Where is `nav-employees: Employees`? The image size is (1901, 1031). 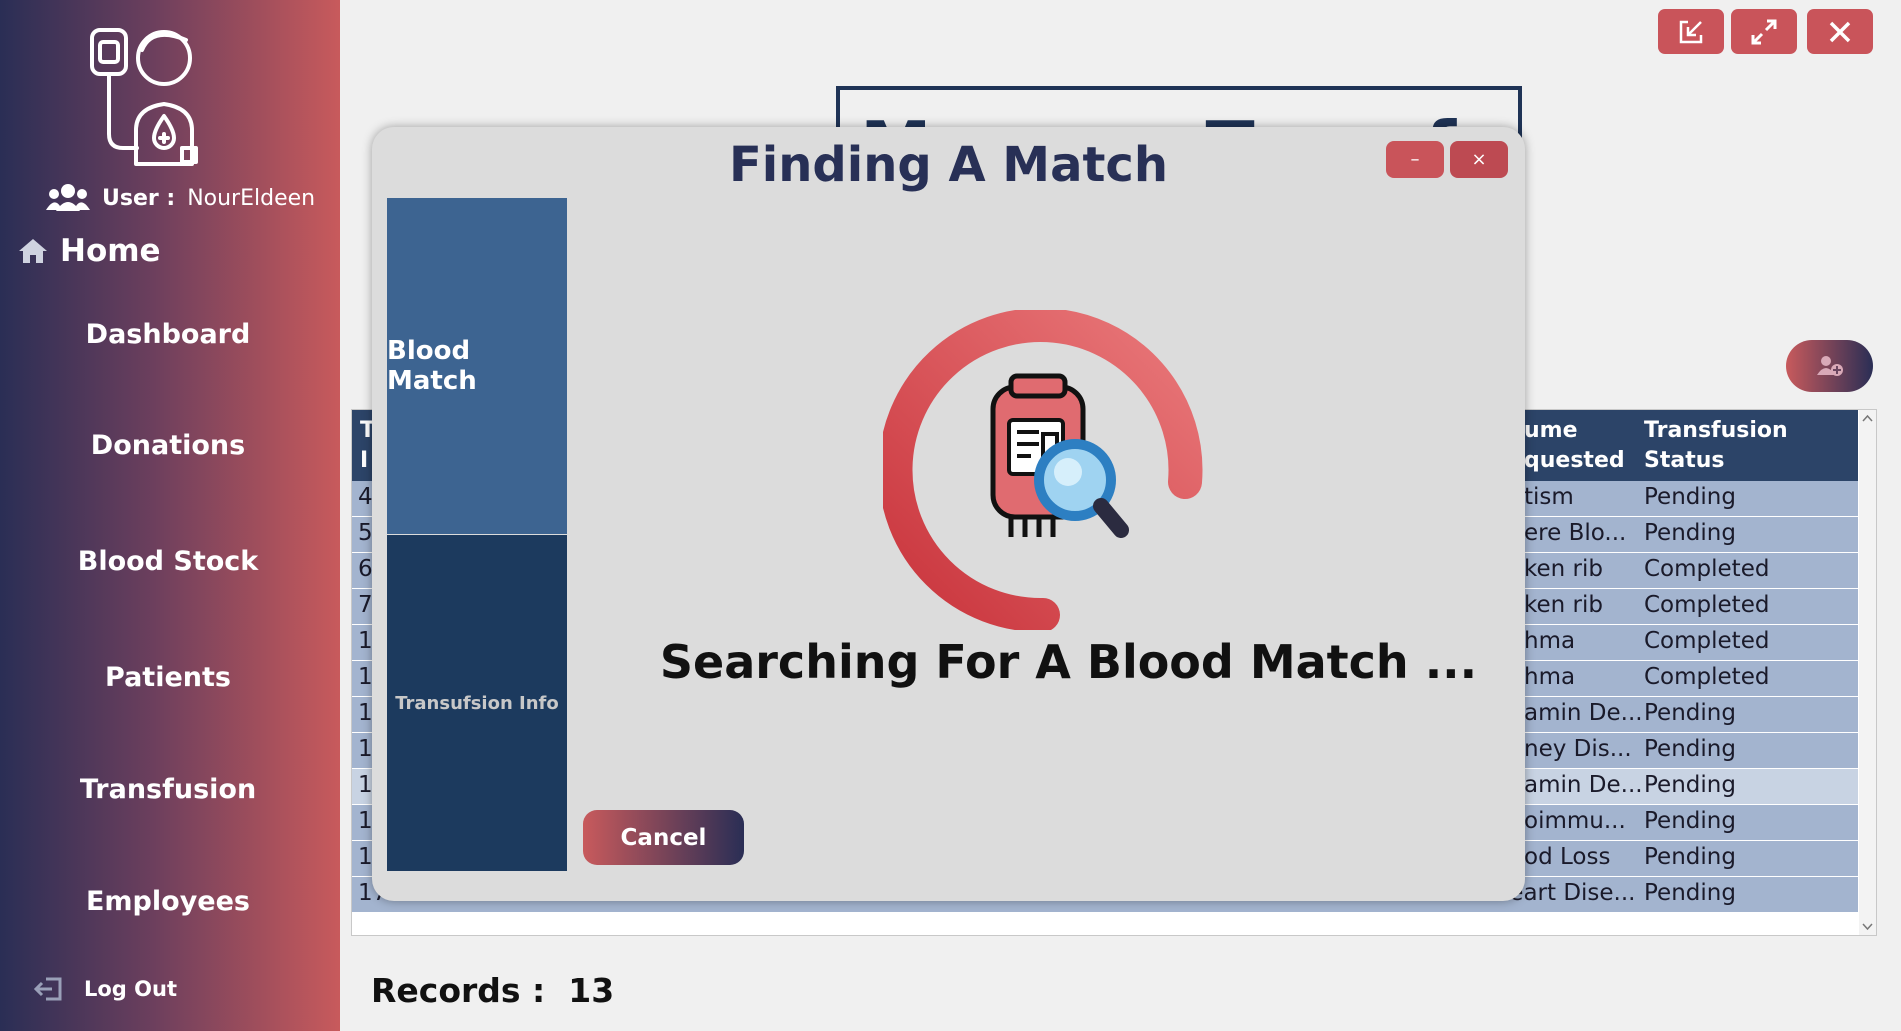
nav-employees: Employees is located at coordinates (168, 901).